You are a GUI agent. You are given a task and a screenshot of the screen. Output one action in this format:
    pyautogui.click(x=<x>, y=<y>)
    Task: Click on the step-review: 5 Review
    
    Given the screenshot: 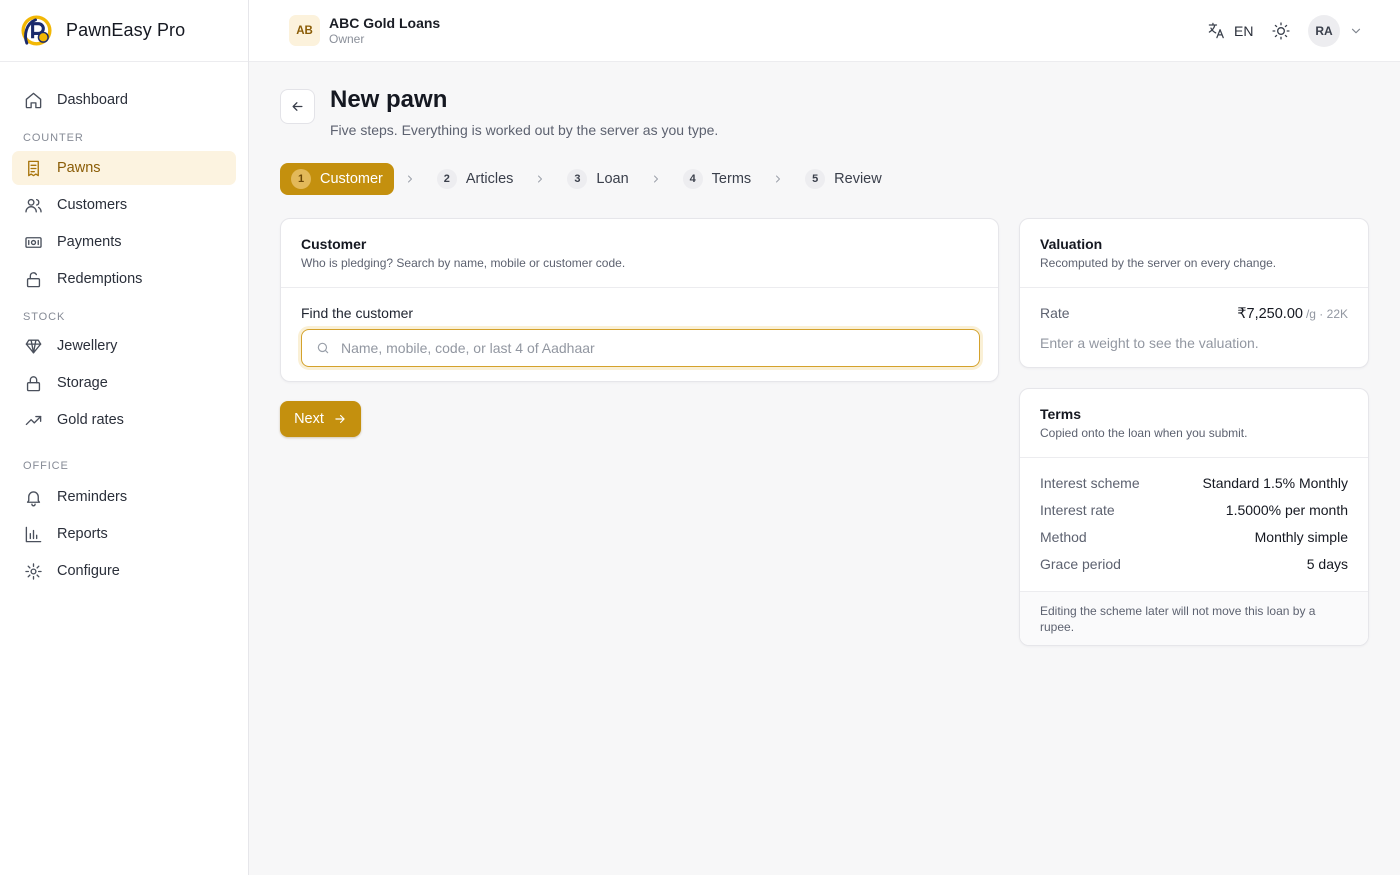 What is the action you would take?
    pyautogui.click(x=843, y=179)
    